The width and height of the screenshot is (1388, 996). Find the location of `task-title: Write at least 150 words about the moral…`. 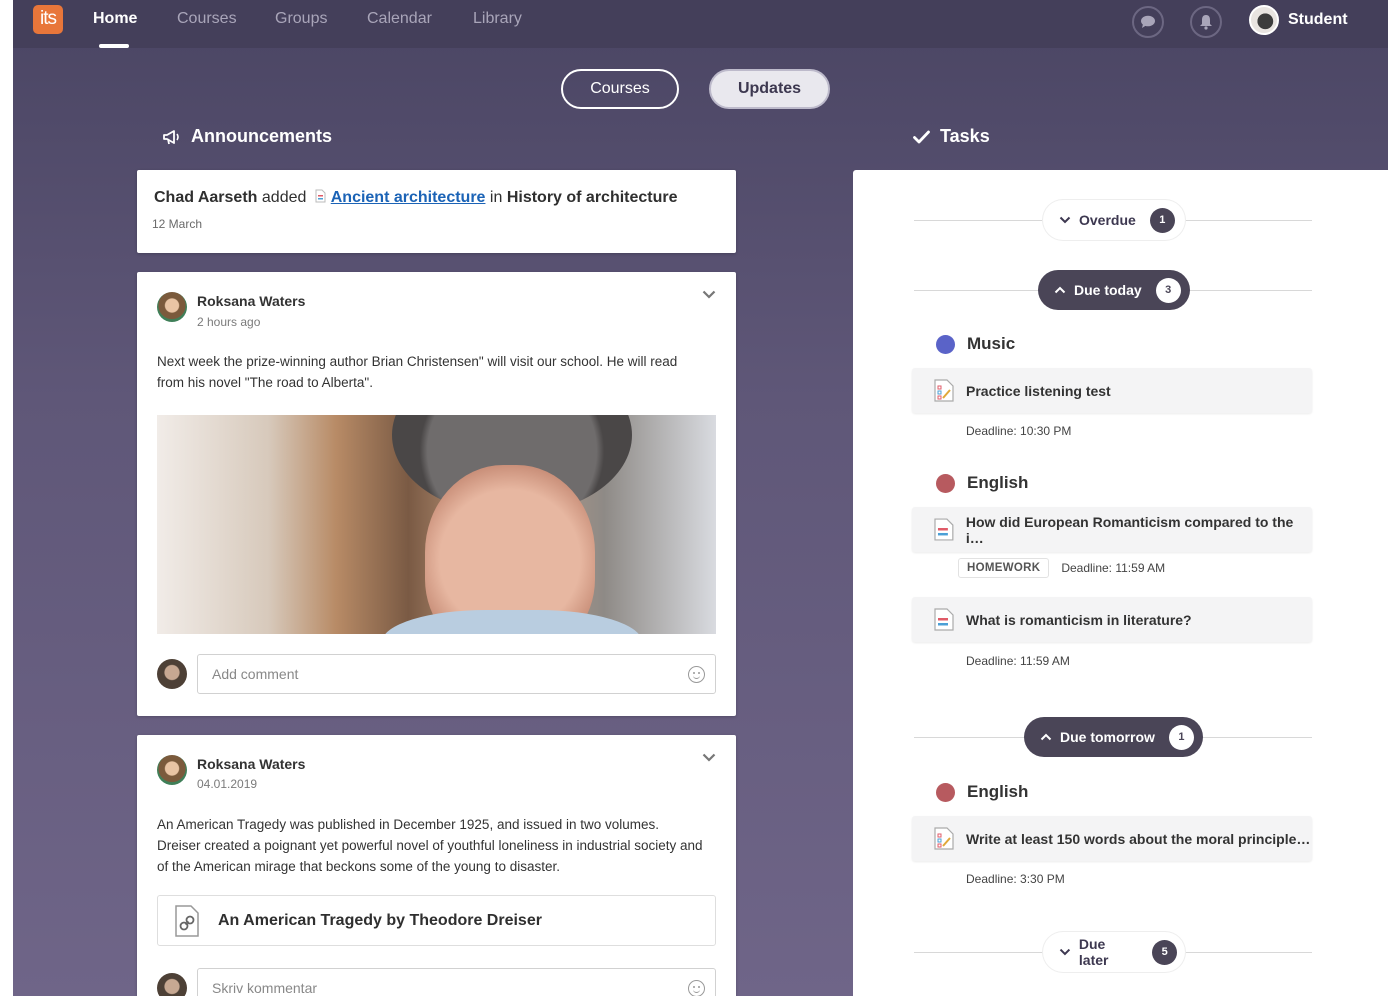

task-title: Write at least 150 words about the moral… is located at coordinates (1138, 838).